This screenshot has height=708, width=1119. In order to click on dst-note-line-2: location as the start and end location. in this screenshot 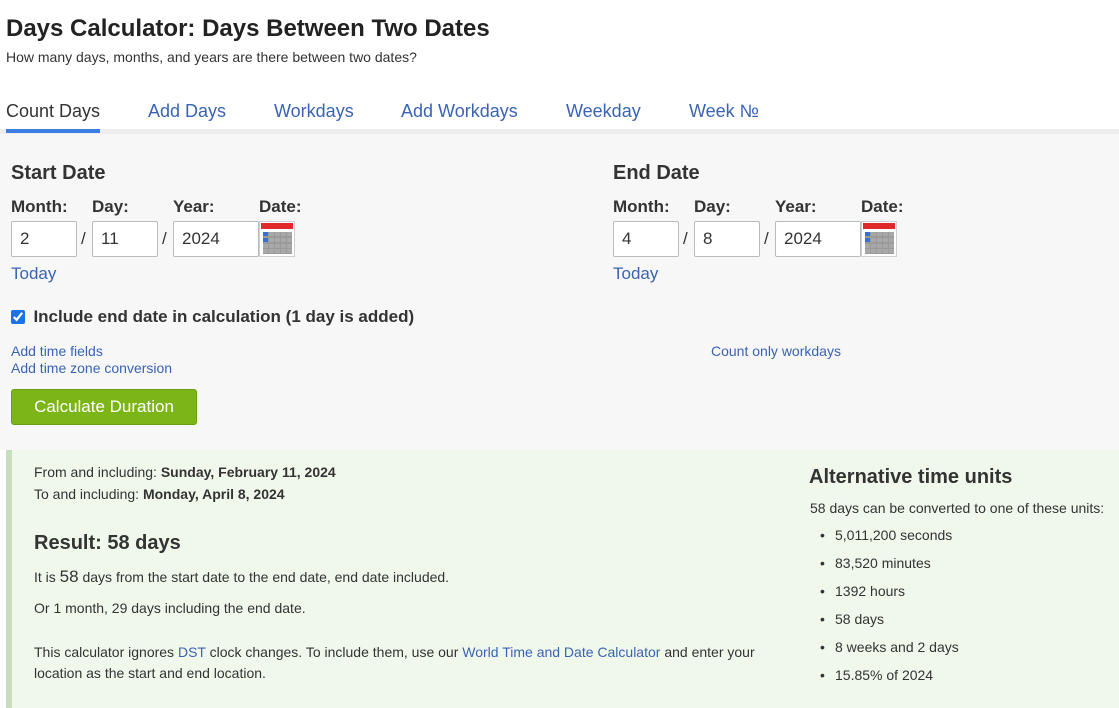, I will do `click(150, 673)`.